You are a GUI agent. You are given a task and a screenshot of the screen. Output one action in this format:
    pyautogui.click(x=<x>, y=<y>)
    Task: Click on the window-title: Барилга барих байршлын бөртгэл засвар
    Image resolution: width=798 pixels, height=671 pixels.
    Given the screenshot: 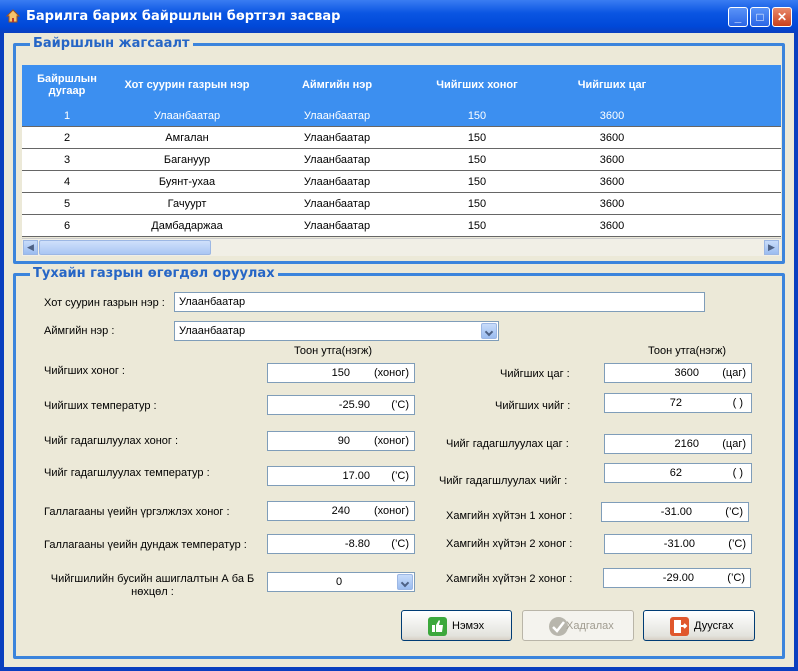 What is the action you would take?
    pyautogui.click(x=183, y=16)
    